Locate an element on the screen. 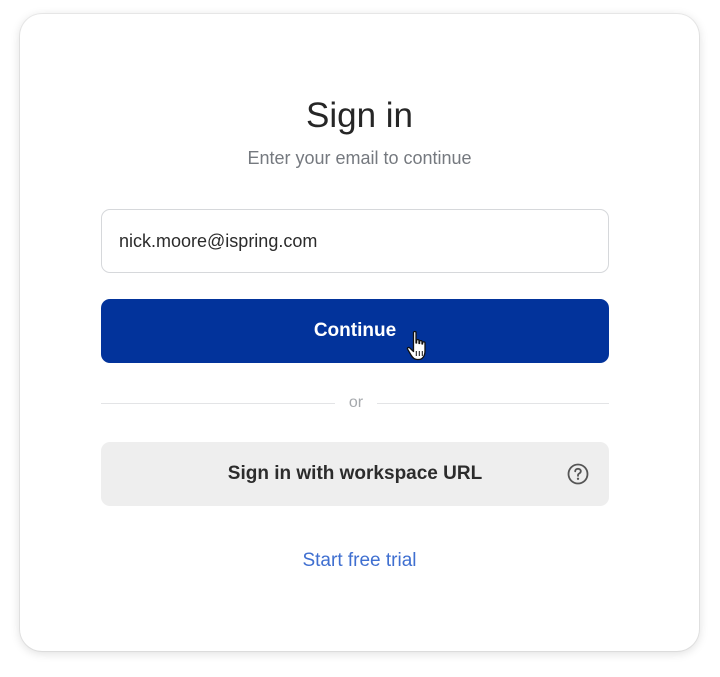 The width and height of the screenshot is (720, 677). continue-button: Continue is located at coordinates (355, 331).